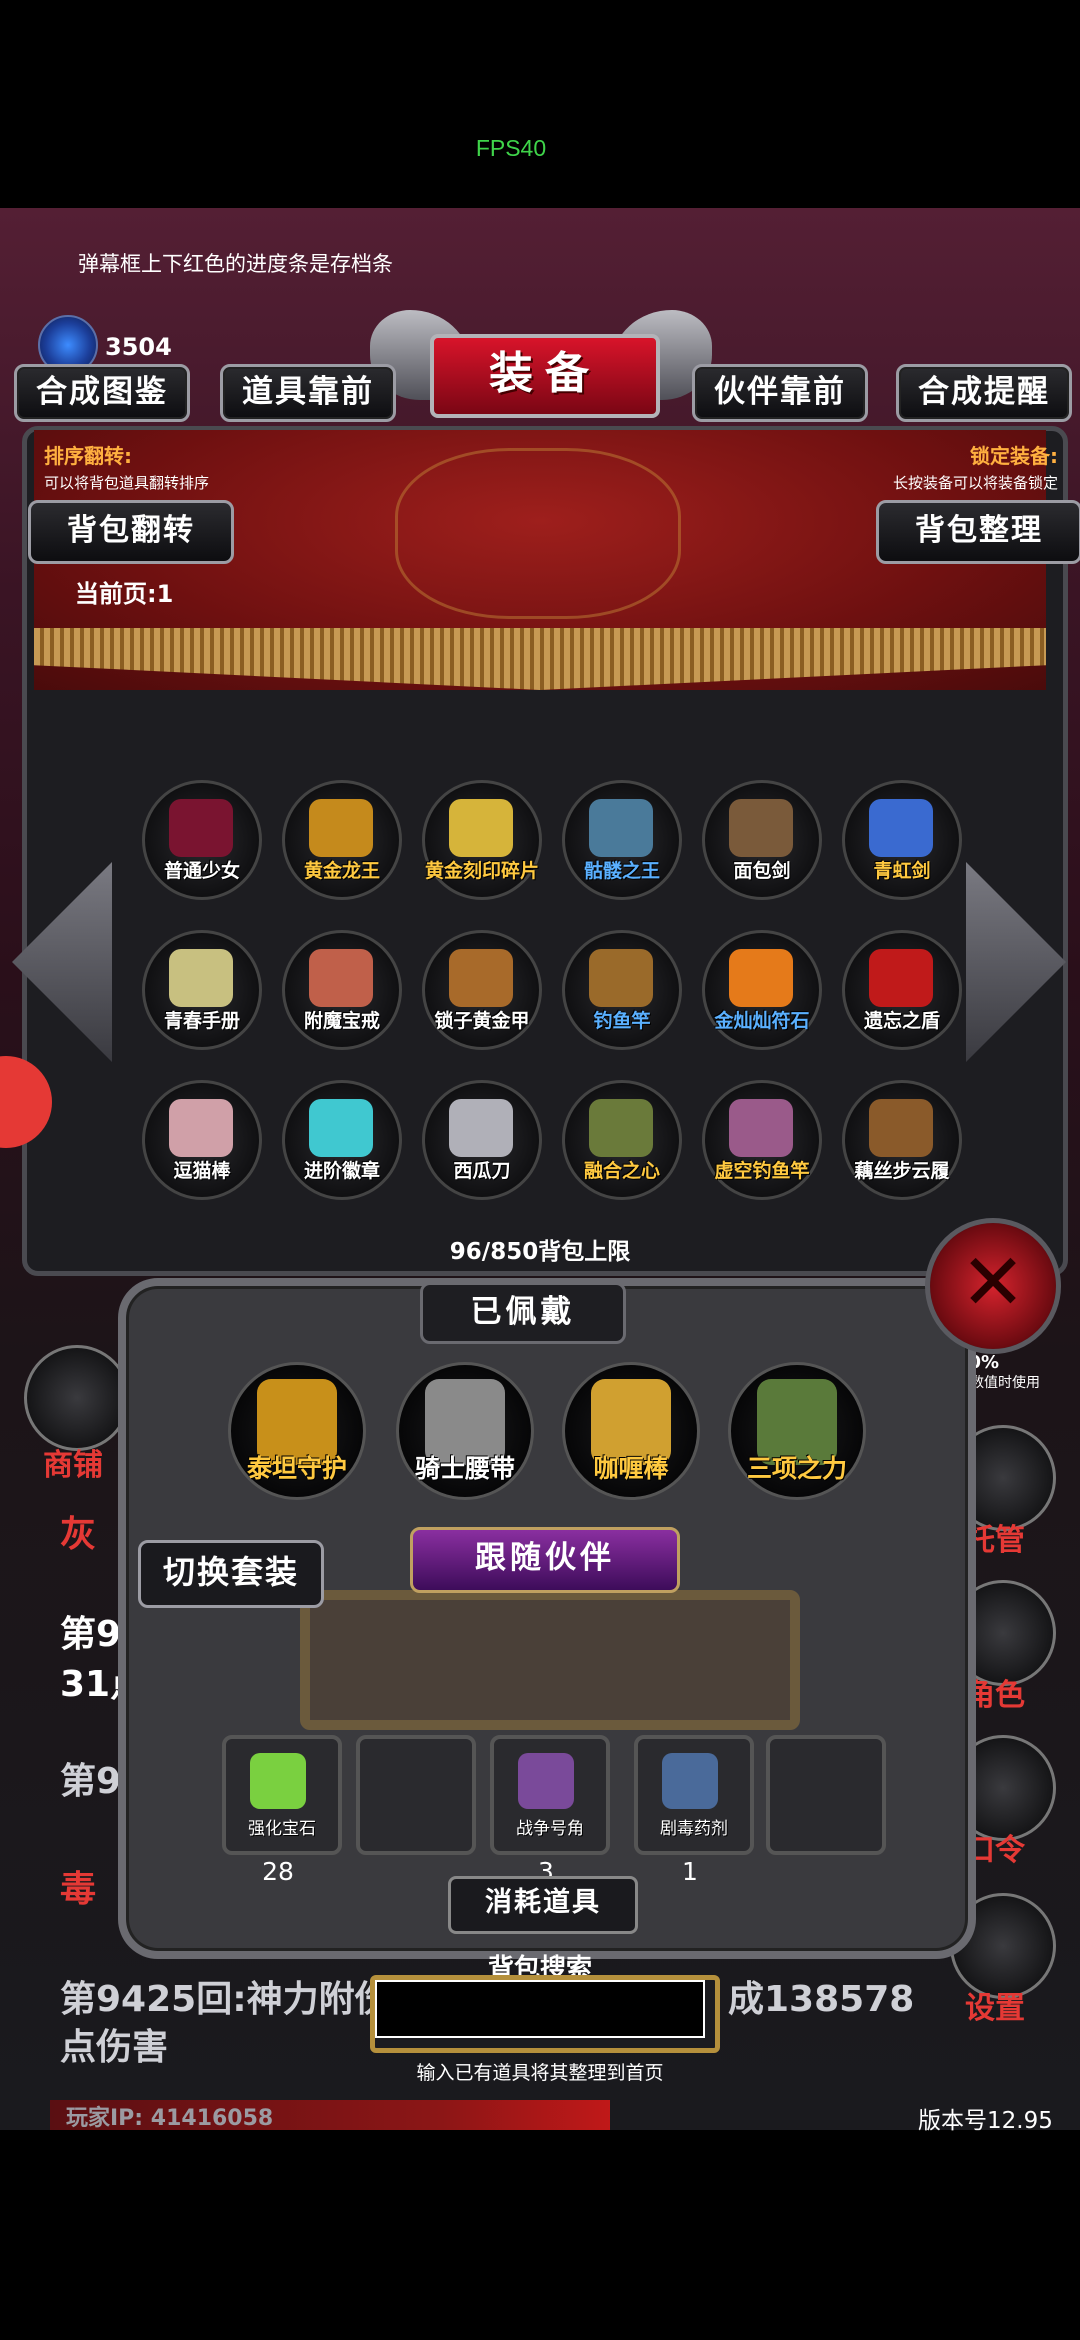 Image resolution: width=1080 pixels, height=2340 pixels. Describe the element at coordinates (622, 1021) in the screenshot. I see `item-name: 钓鱼竿` at that location.